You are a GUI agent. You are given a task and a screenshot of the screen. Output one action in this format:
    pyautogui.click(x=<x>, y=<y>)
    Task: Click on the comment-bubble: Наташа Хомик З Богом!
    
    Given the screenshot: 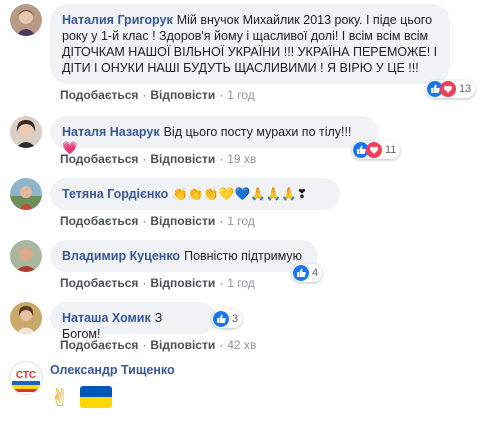 What is the action you would take?
    pyautogui.click(x=133, y=321)
    